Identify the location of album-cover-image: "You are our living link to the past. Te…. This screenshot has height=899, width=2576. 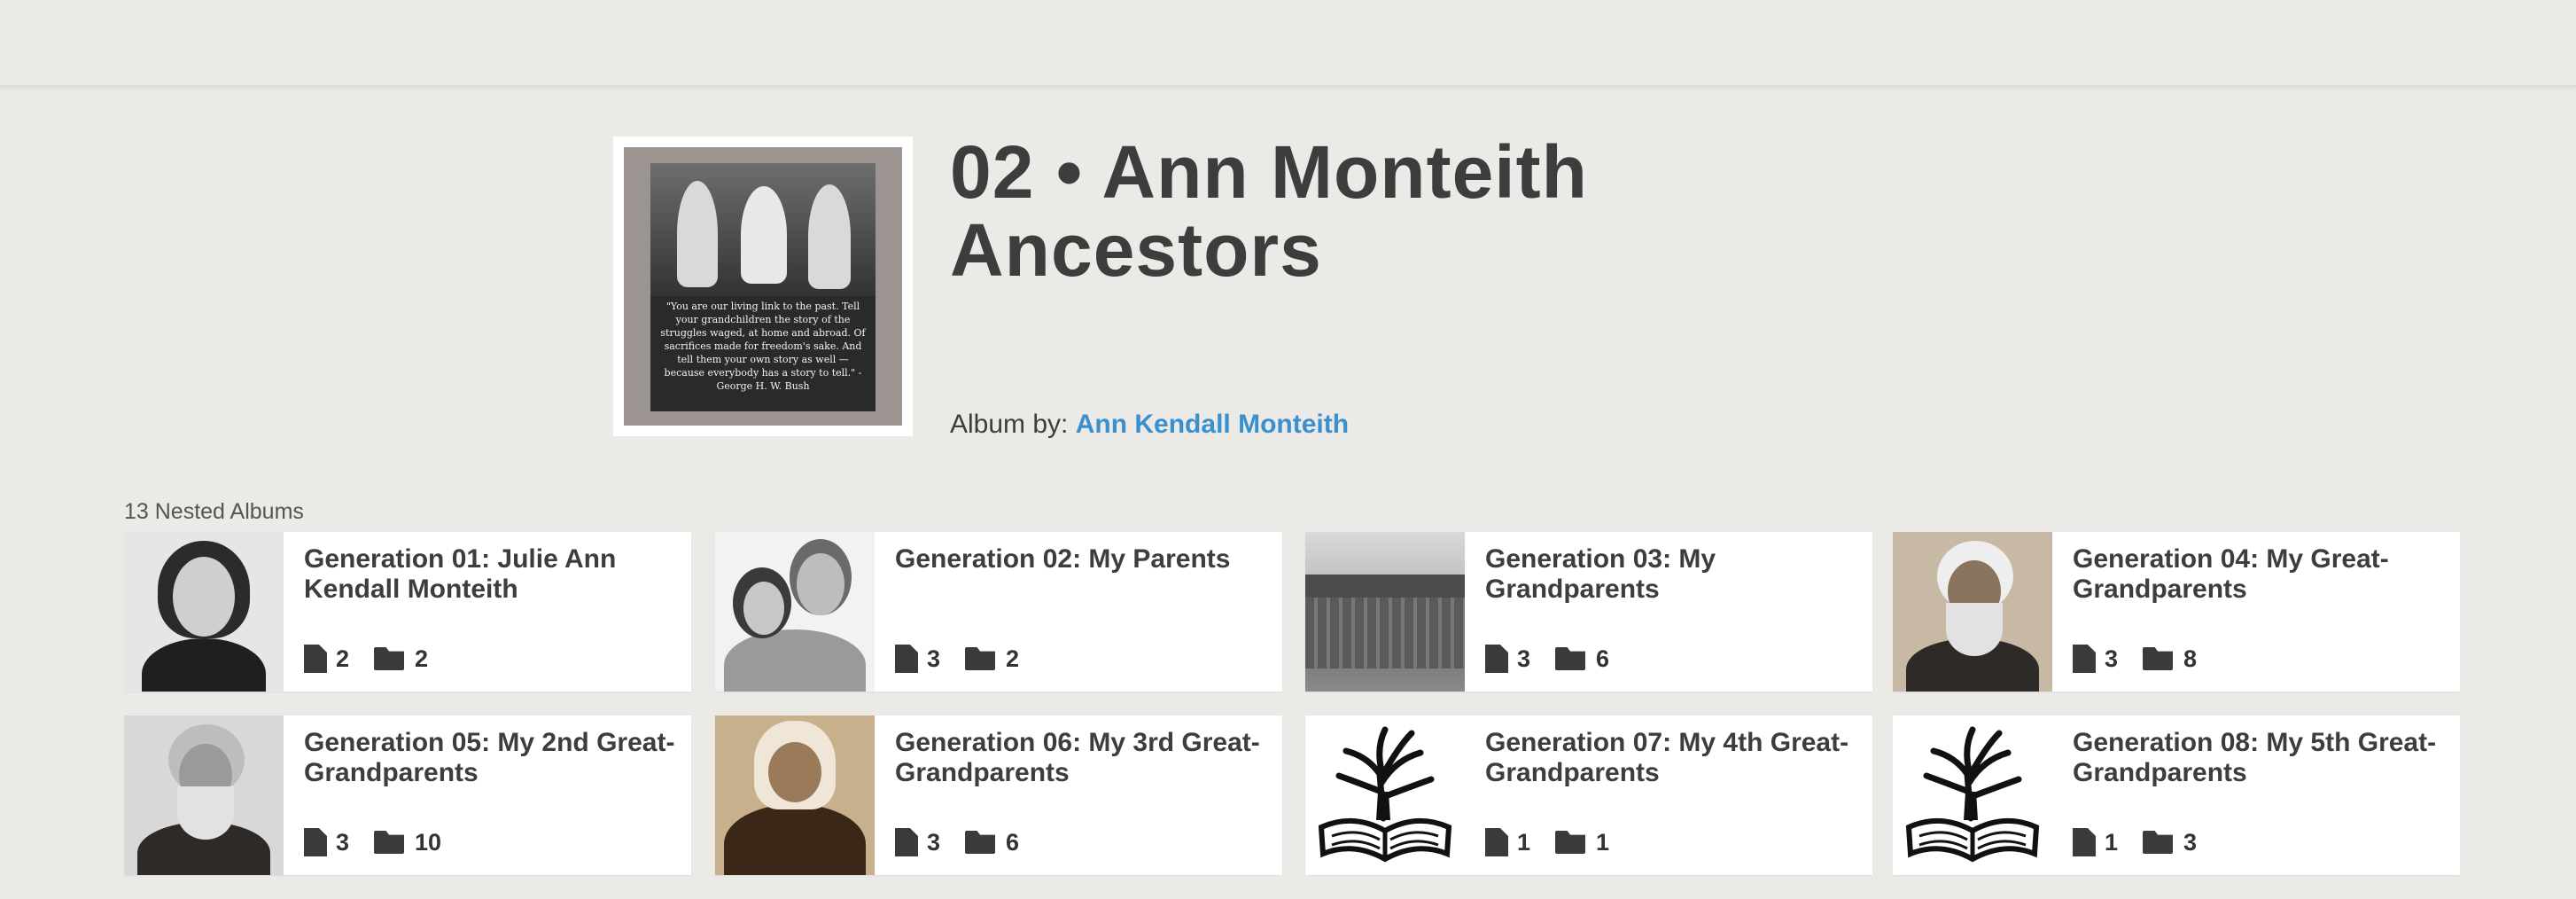
(763, 286).